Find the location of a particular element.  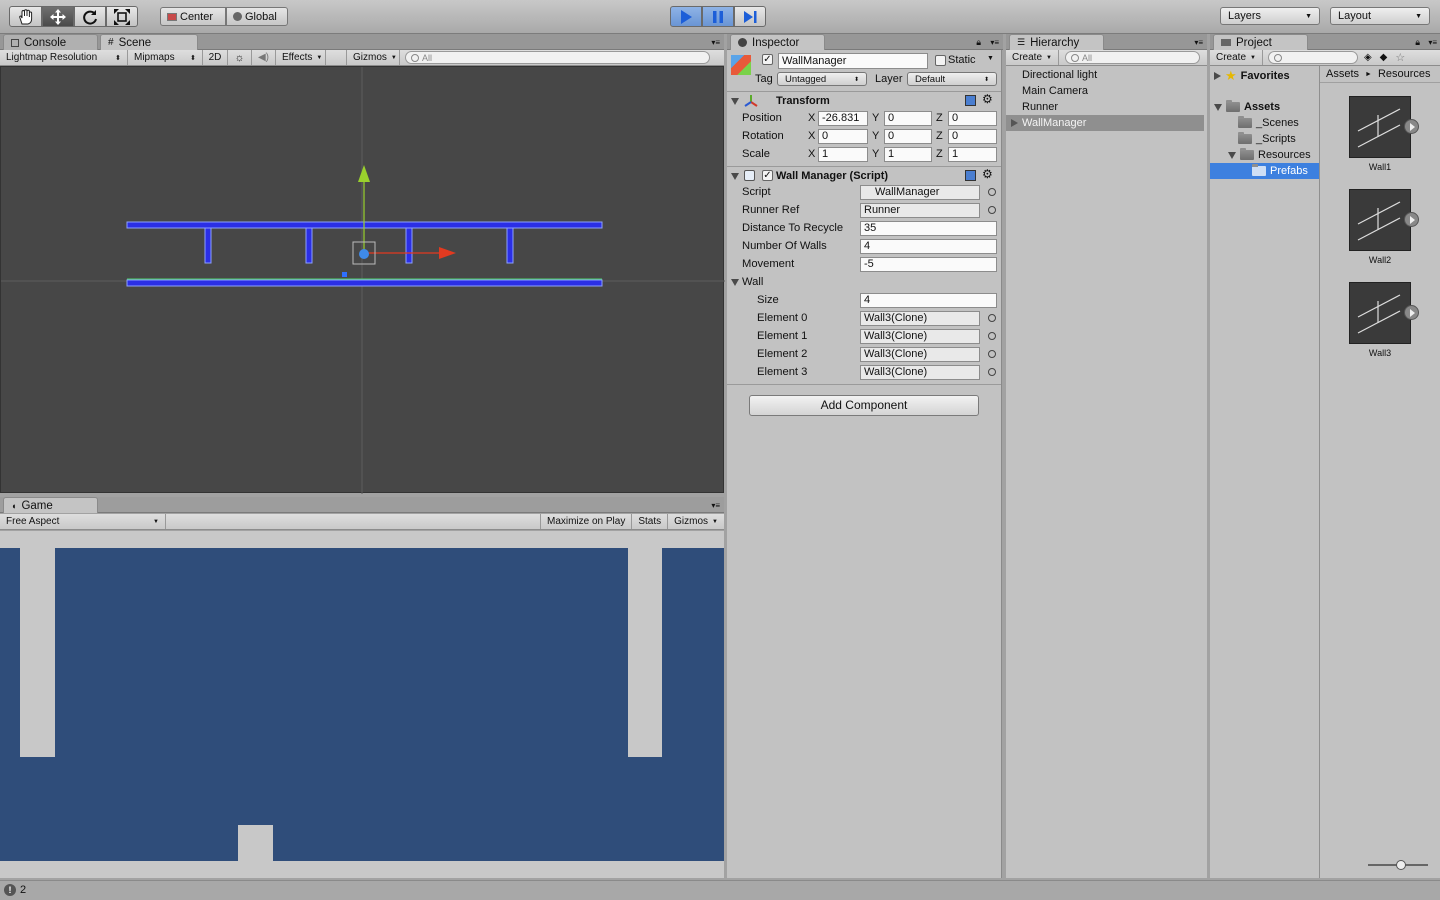

filter-label-icon: ◆ is located at coordinates (1384, 57).